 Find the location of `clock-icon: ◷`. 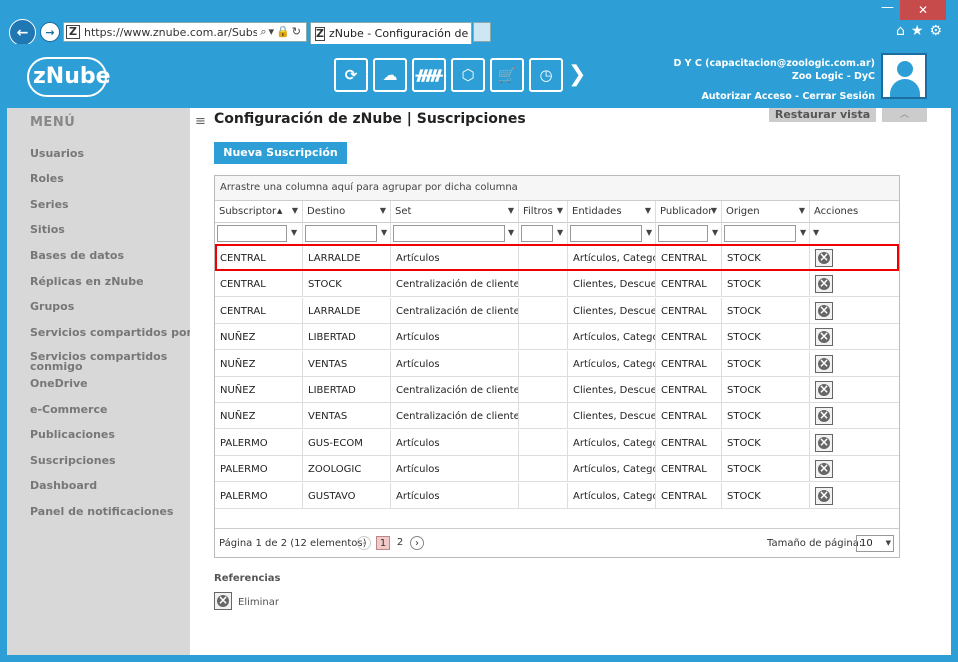

clock-icon: ◷ is located at coordinates (546, 75).